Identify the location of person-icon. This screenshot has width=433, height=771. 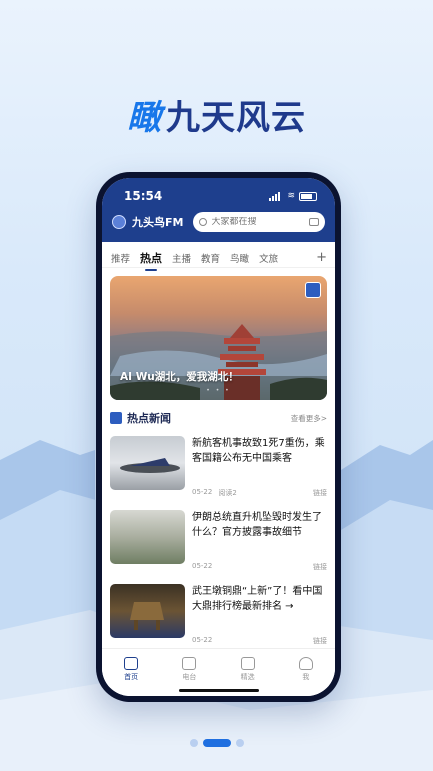
(305, 663).